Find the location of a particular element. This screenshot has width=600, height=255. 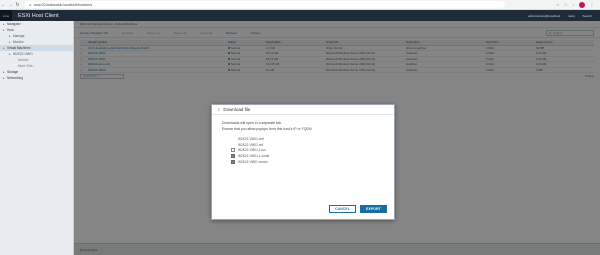

lock-icon: ● is located at coordinates (30, 4).